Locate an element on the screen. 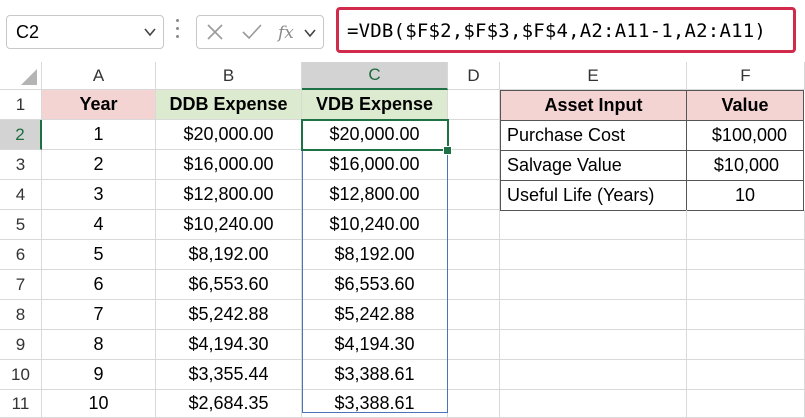 This screenshot has height=418, width=805. vdb-cell: $4,194.30 is located at coordinates (375, 345).